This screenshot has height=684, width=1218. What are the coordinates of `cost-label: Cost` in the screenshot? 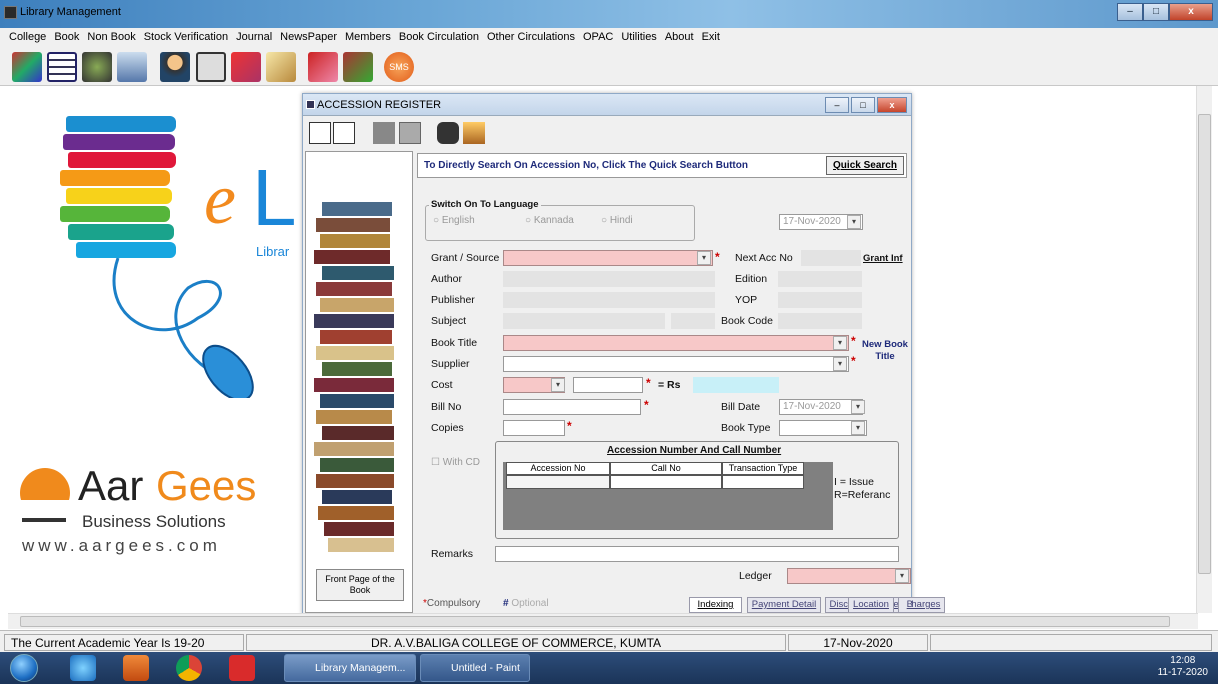 It's located at (442, 385).